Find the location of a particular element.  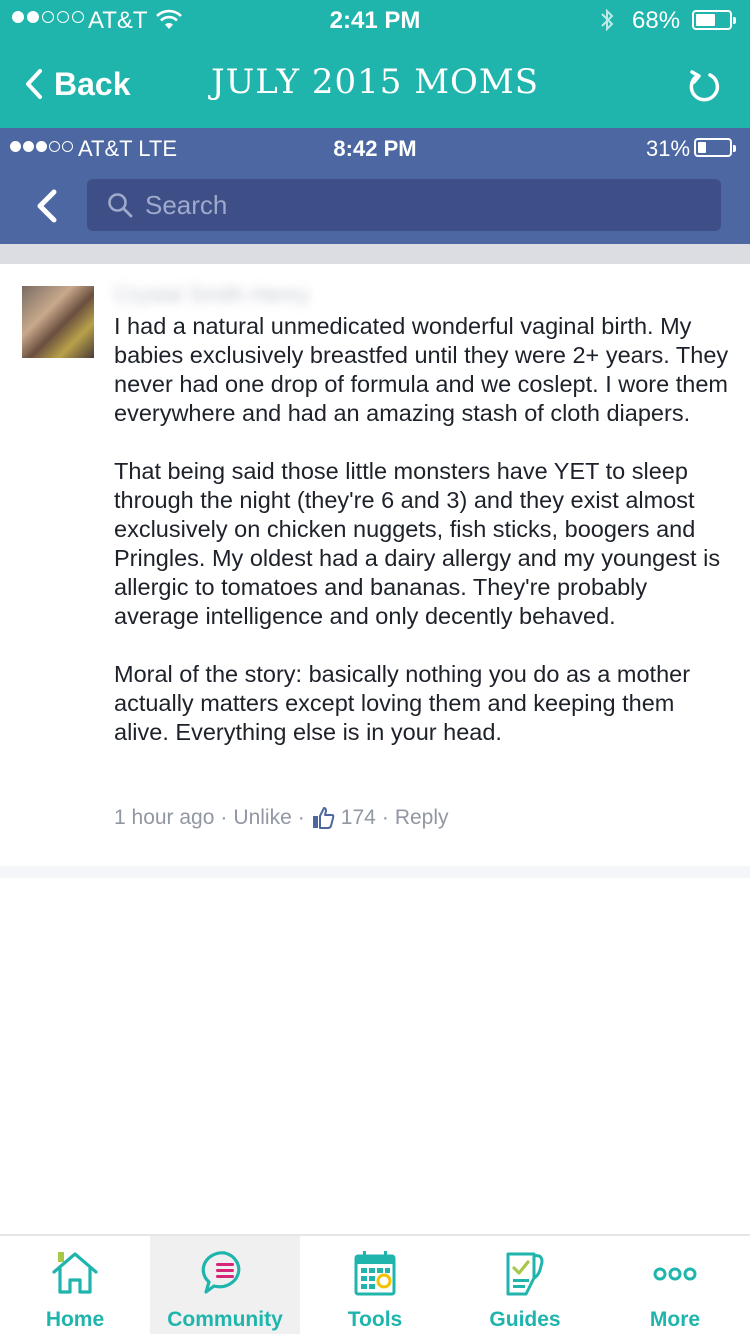

clipboard-icon is located at coordinates (525, 1274).